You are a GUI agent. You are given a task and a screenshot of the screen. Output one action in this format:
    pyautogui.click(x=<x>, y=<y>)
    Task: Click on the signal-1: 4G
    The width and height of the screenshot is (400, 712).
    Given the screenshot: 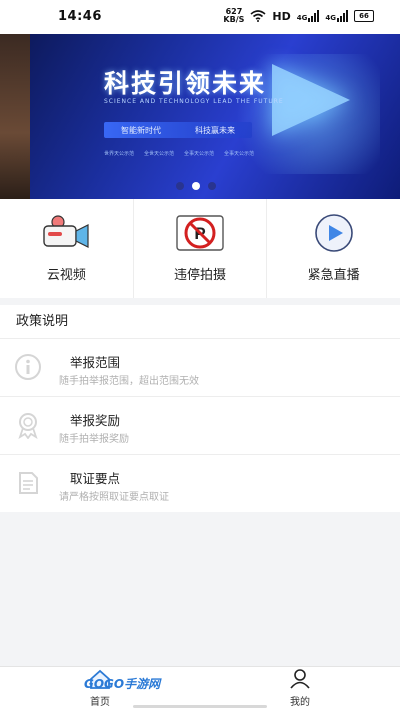 What is the action you would take?
    pyautogui.click(x=308, y=16)
    